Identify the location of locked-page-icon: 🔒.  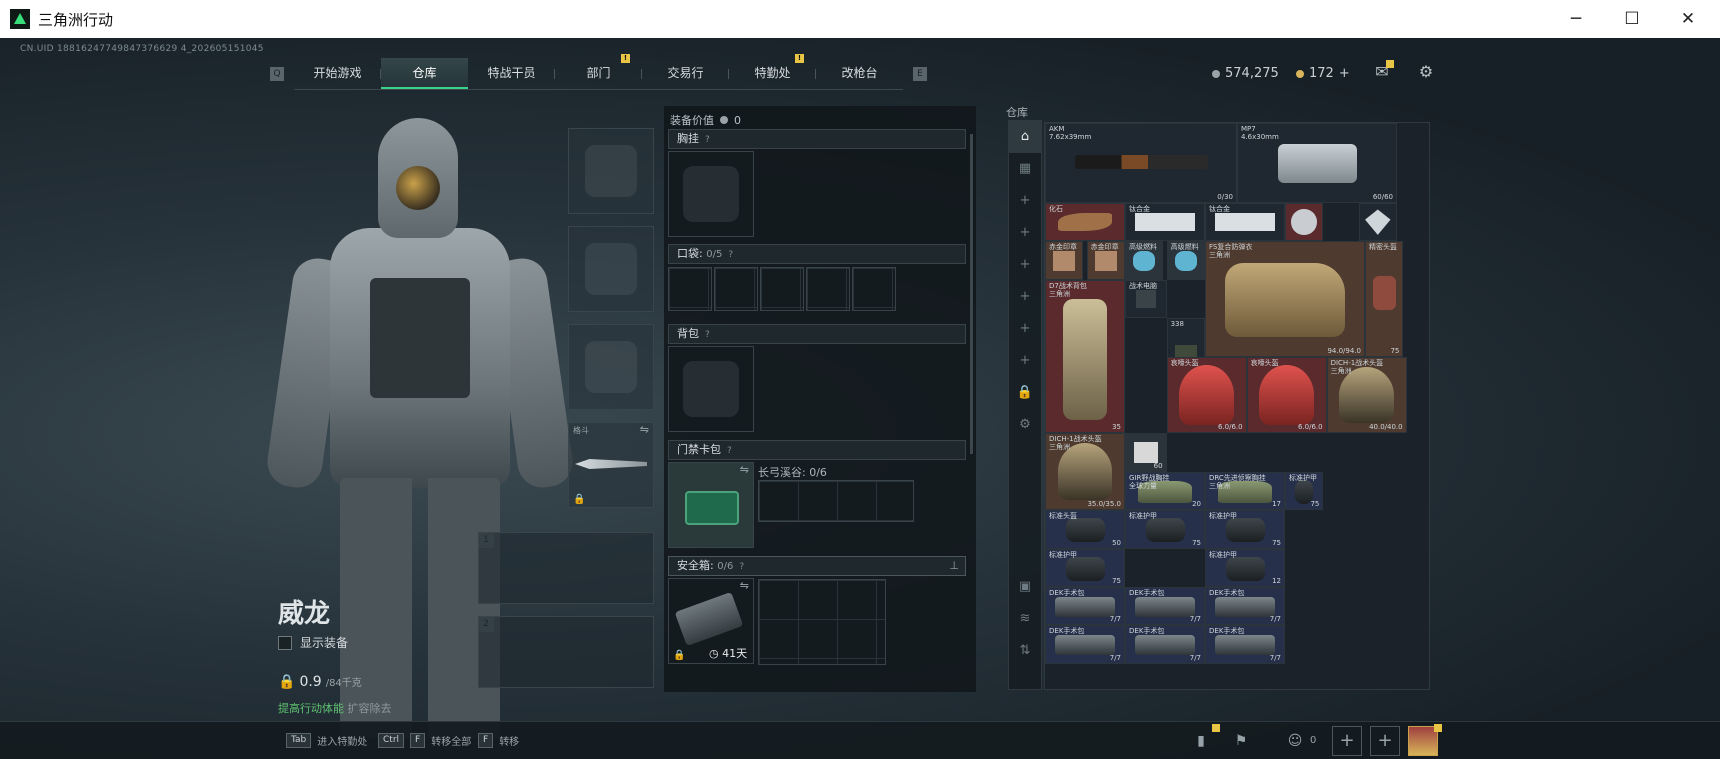
(1025, 393).